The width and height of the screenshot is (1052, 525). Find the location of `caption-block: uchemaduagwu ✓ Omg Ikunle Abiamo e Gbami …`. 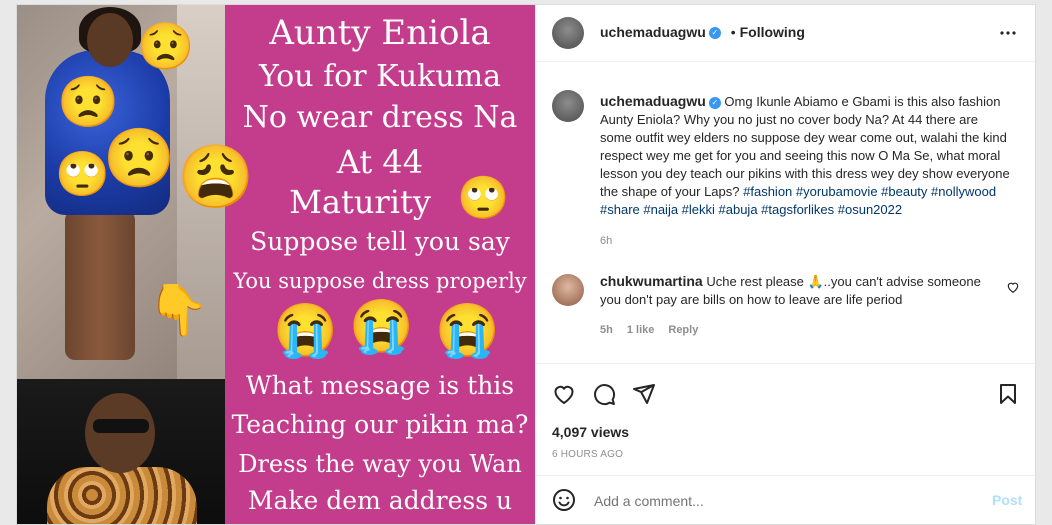

caption-block: uchemaduagwu ✓ Omg Ikunle Abiamo e Gbami … is located at coordinates (805, 155).